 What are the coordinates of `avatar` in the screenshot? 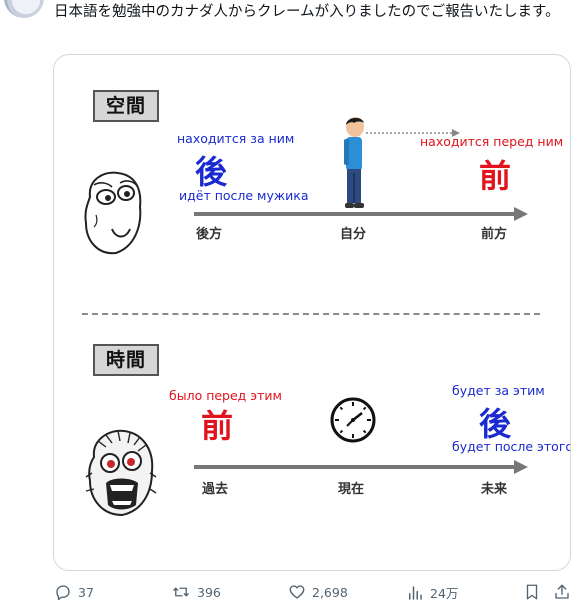 It's located at (24, 9).